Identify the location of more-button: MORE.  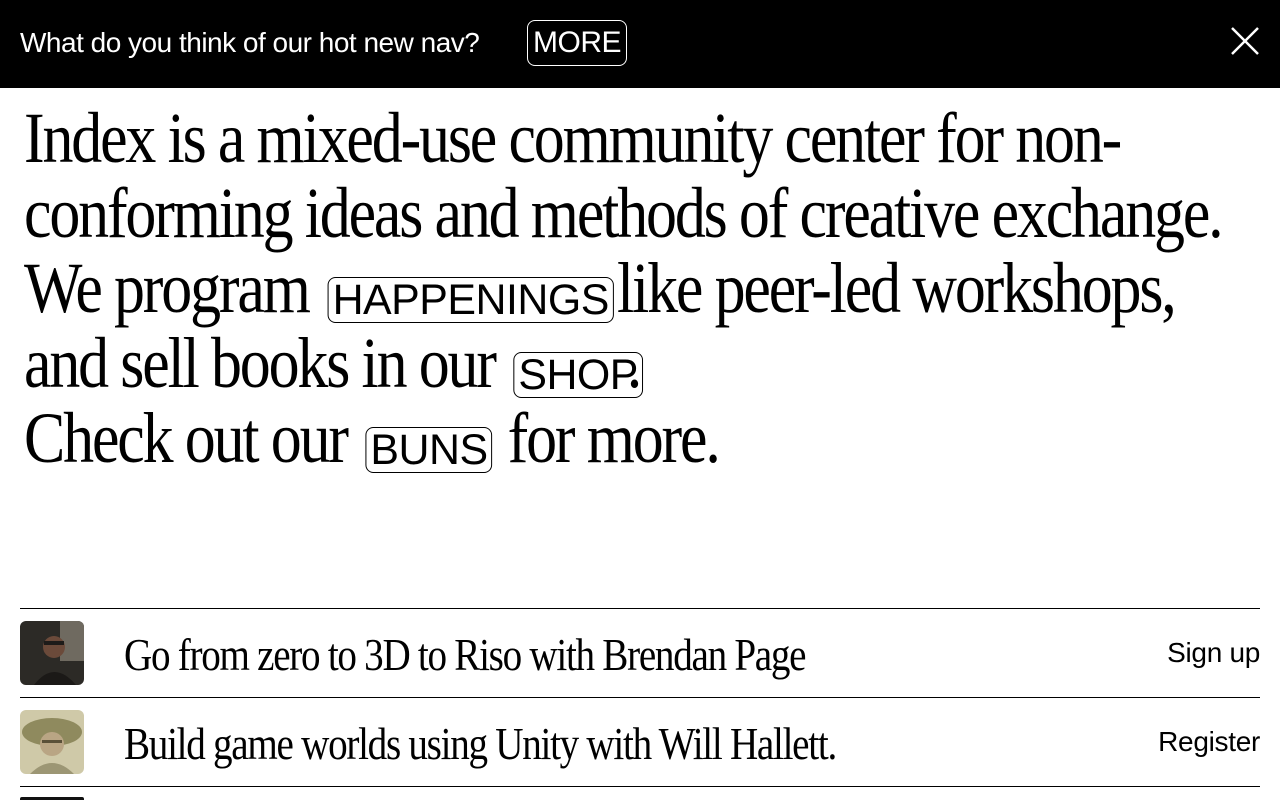
(577, 43).